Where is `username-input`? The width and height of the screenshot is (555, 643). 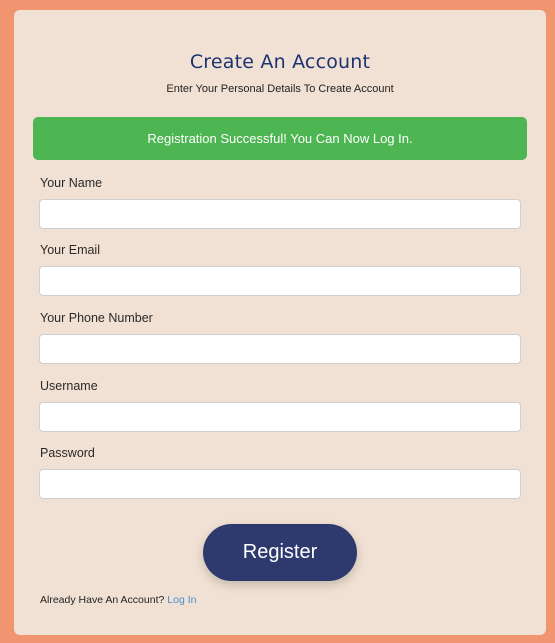
username-input is located at coordinates (280, 417).